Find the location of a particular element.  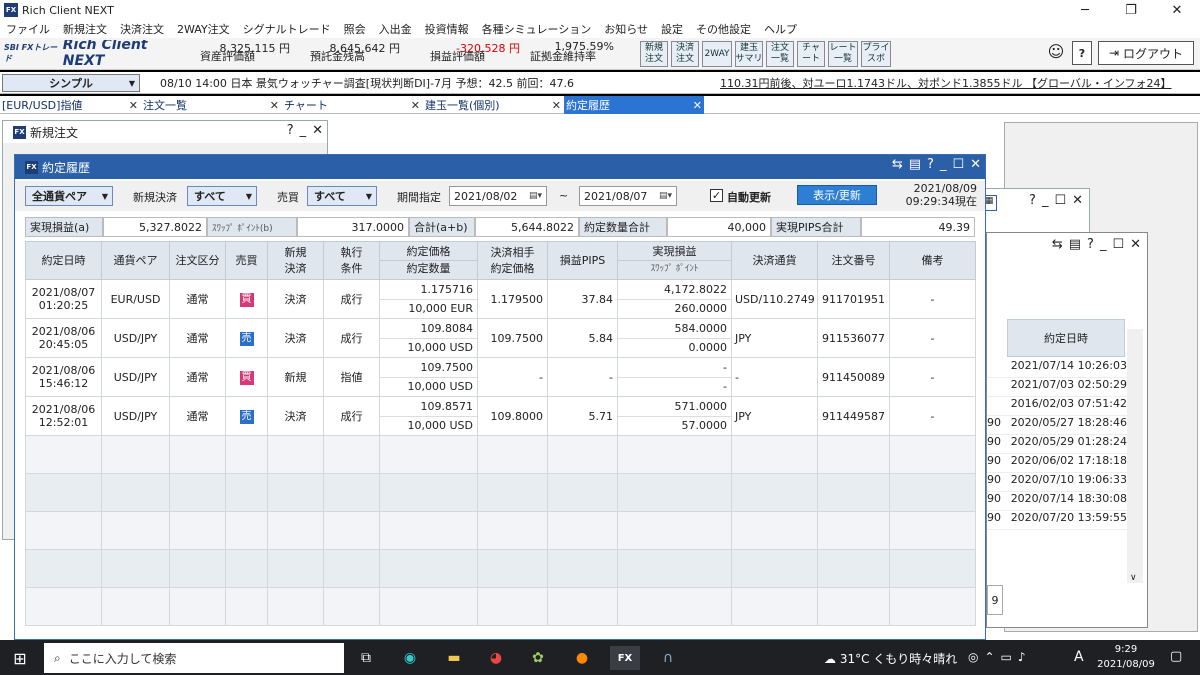

clock: 9:29 2021/08/09 is located at coordinates (1126, 657).